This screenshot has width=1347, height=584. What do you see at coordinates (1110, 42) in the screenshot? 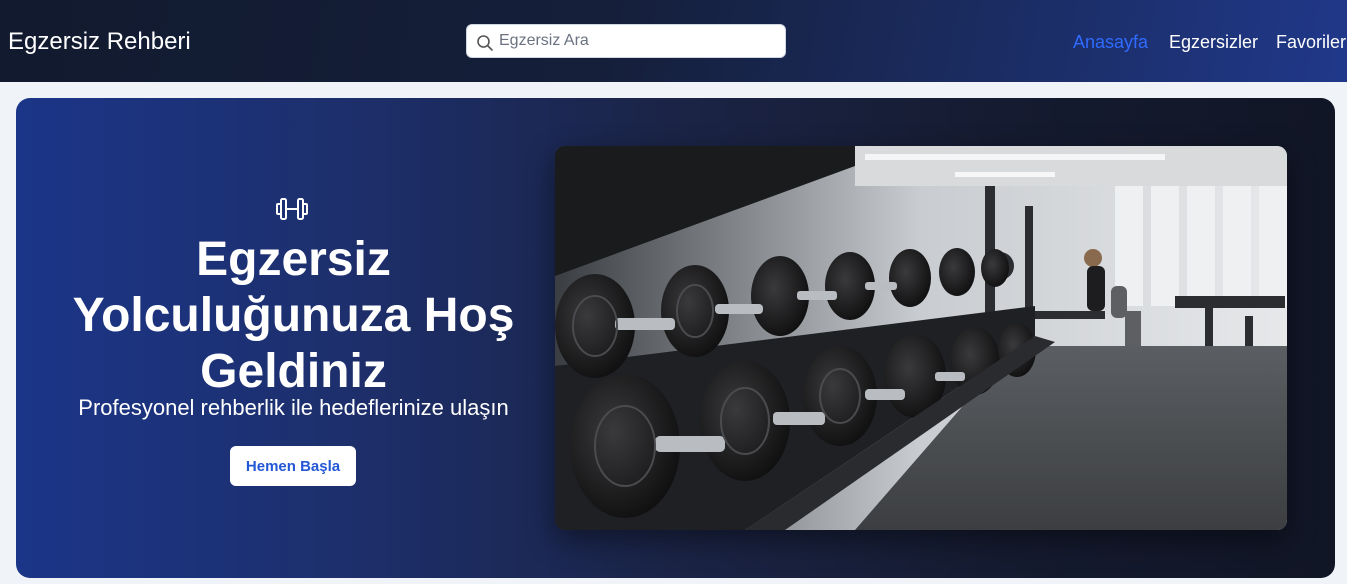
I see `nav-link-anasayfa: Anasayfa` at bounding box center [1110, 42].